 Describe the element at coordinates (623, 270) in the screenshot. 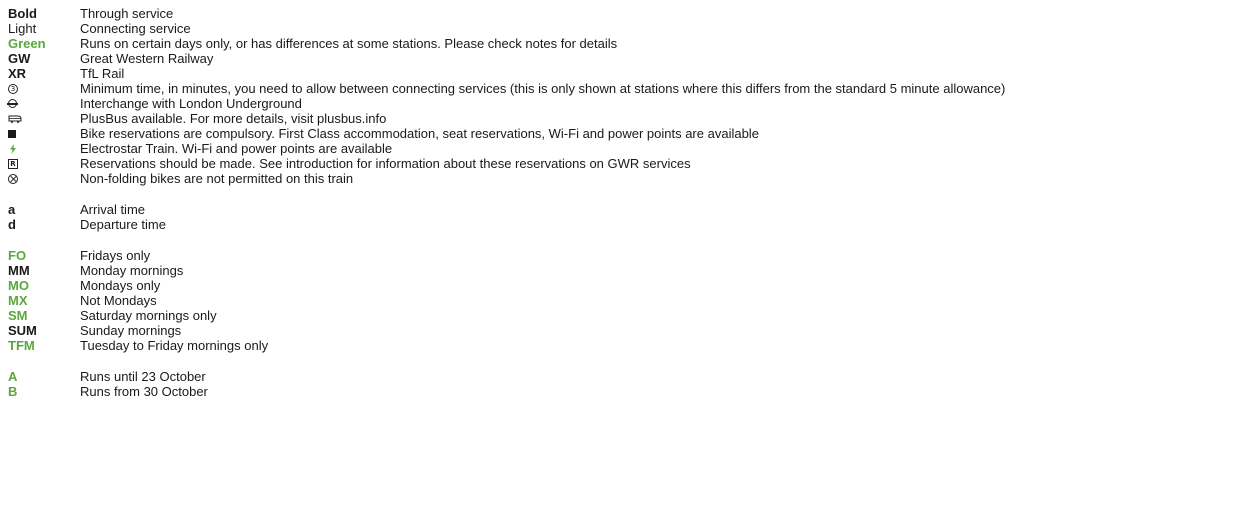

I see `legend-row-mm: MM Monday mornings` at that location.